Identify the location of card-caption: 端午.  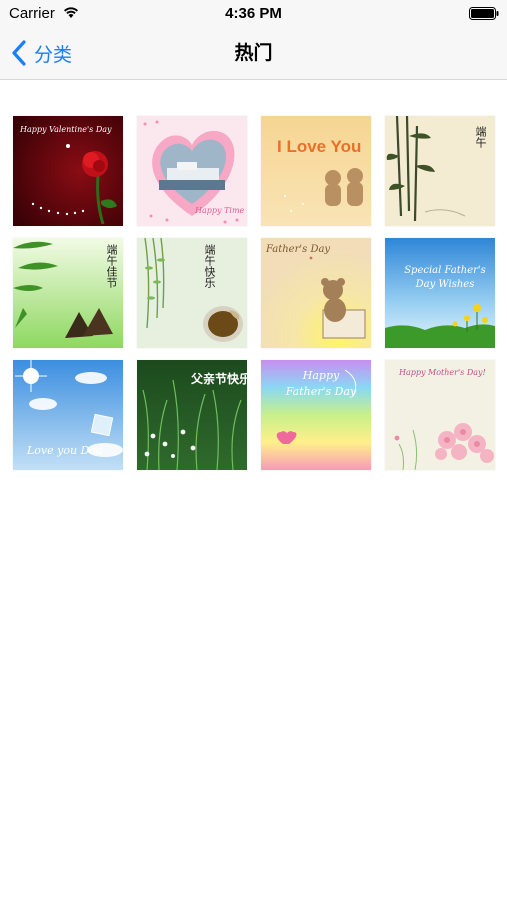
(480, 137).